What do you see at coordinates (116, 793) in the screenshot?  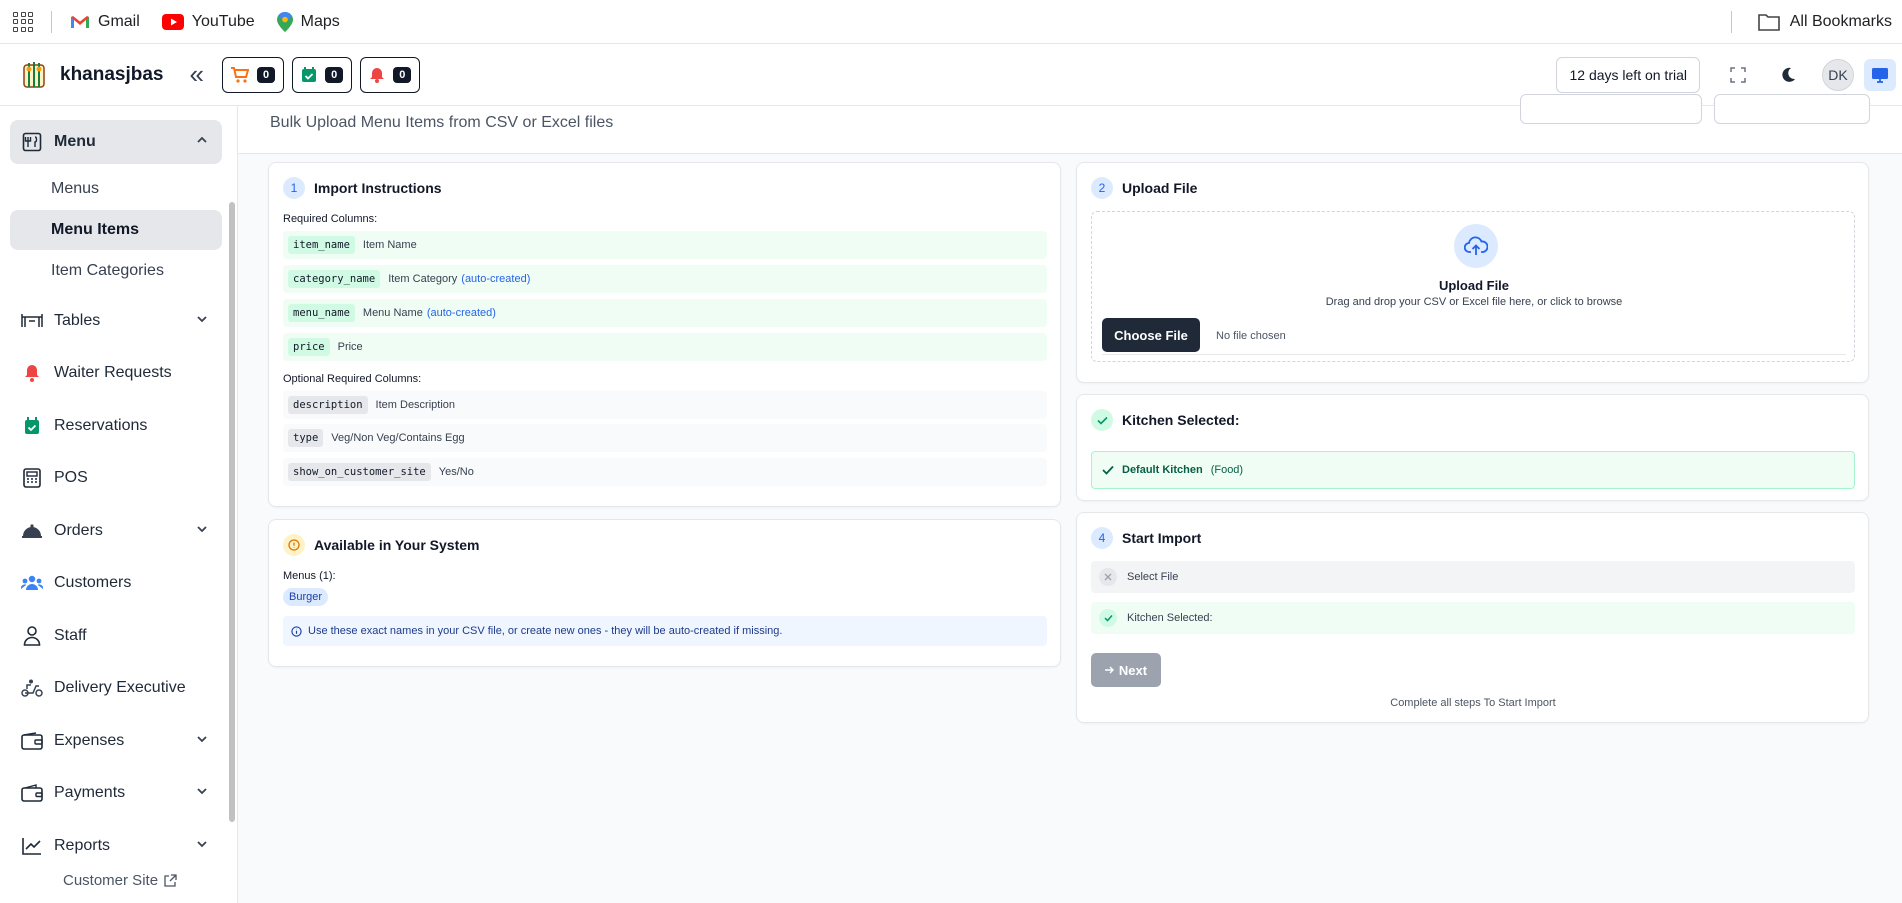 I see `sidebar-item-payments: Payments` at bounding box center [116, 793].